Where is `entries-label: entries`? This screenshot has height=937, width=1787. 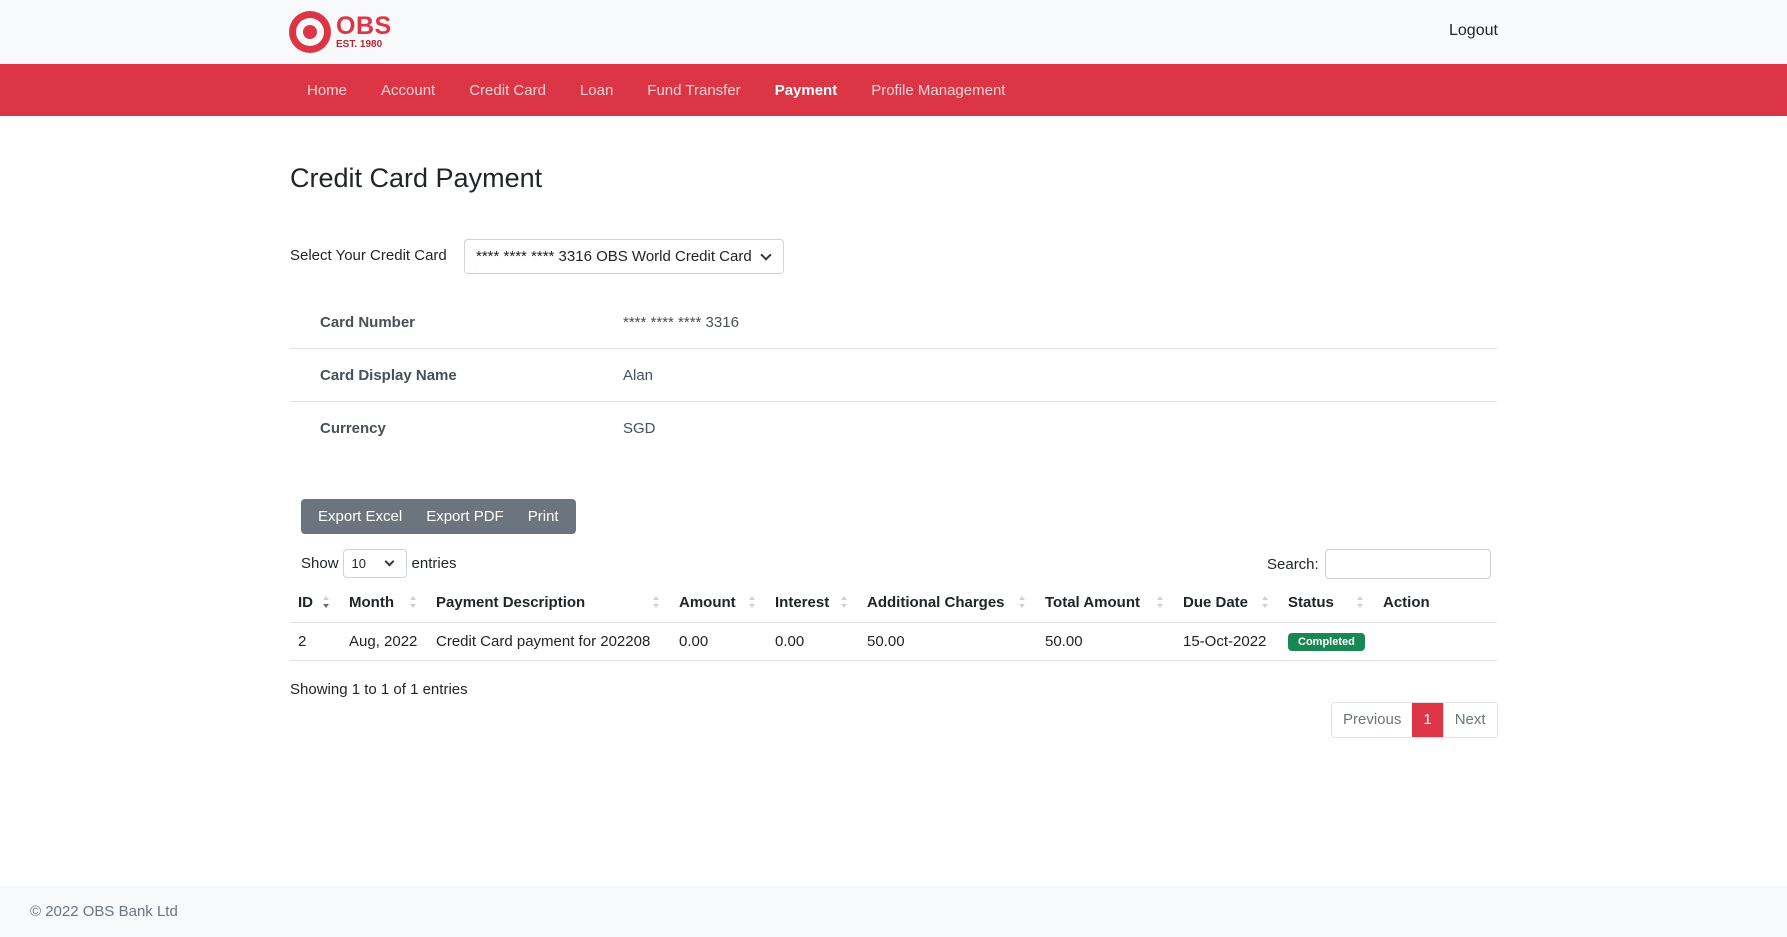 entries-label: entries is located at coordinates (434, 563).